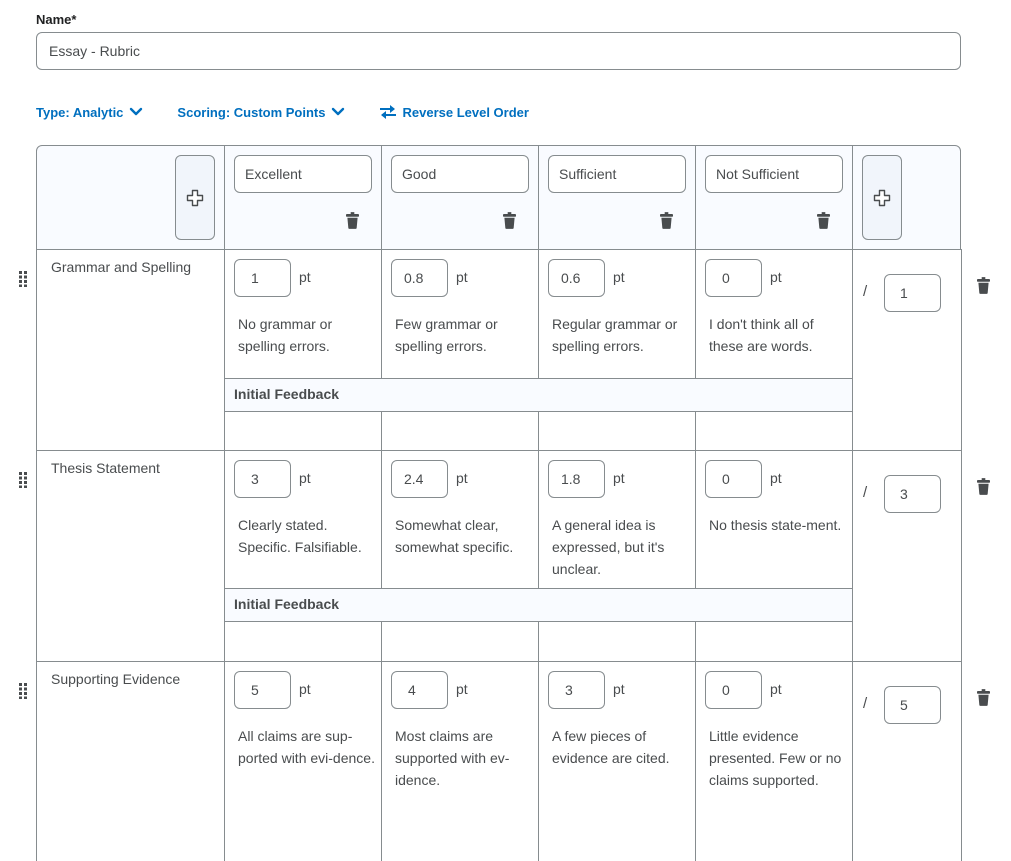 This screenshot has height=861, width=1011. What do you see at coordinates (308, 536) in the screenshot?
I see `level-description: Clearly stated. Specific. Falsifiable.` at bounding box center [308, 536].